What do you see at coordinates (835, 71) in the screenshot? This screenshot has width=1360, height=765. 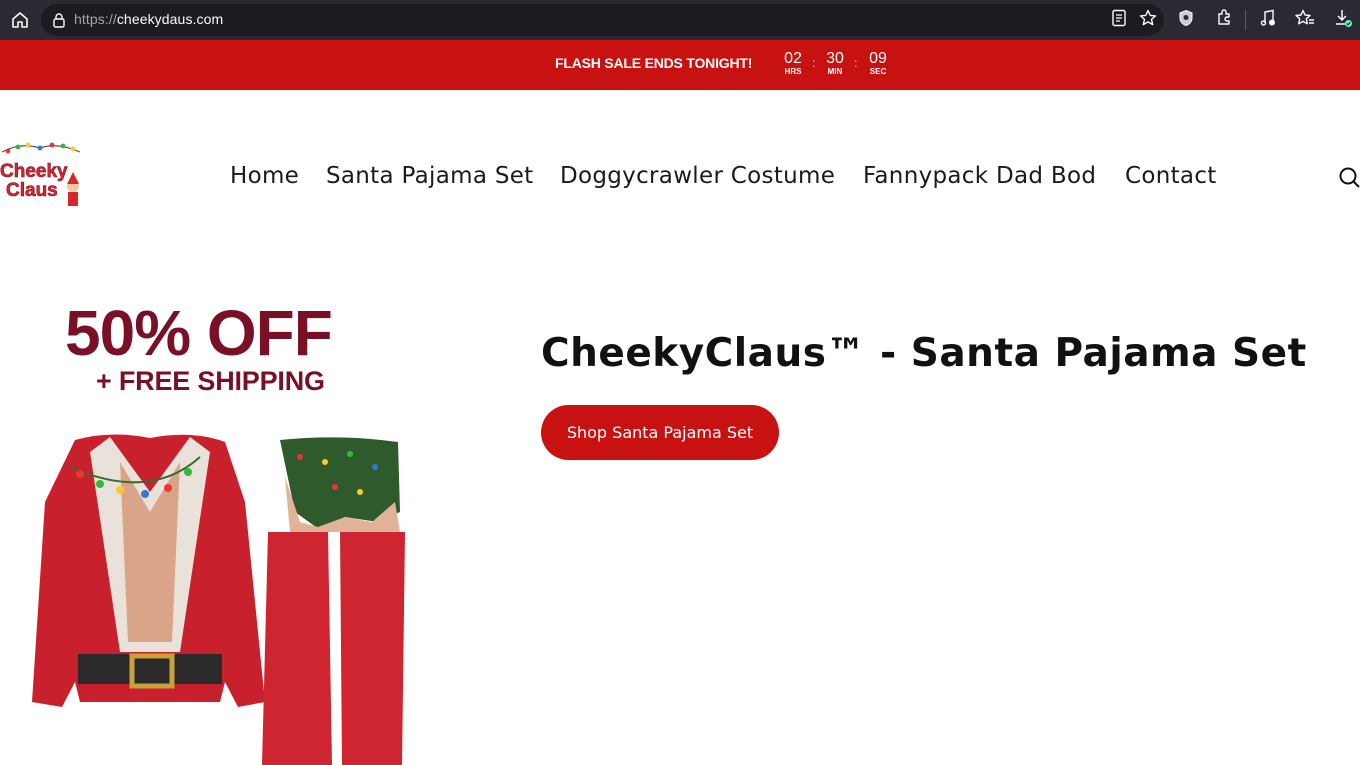 I see `countdown-minutes-label: MIN` at bounding box center [835, 71].